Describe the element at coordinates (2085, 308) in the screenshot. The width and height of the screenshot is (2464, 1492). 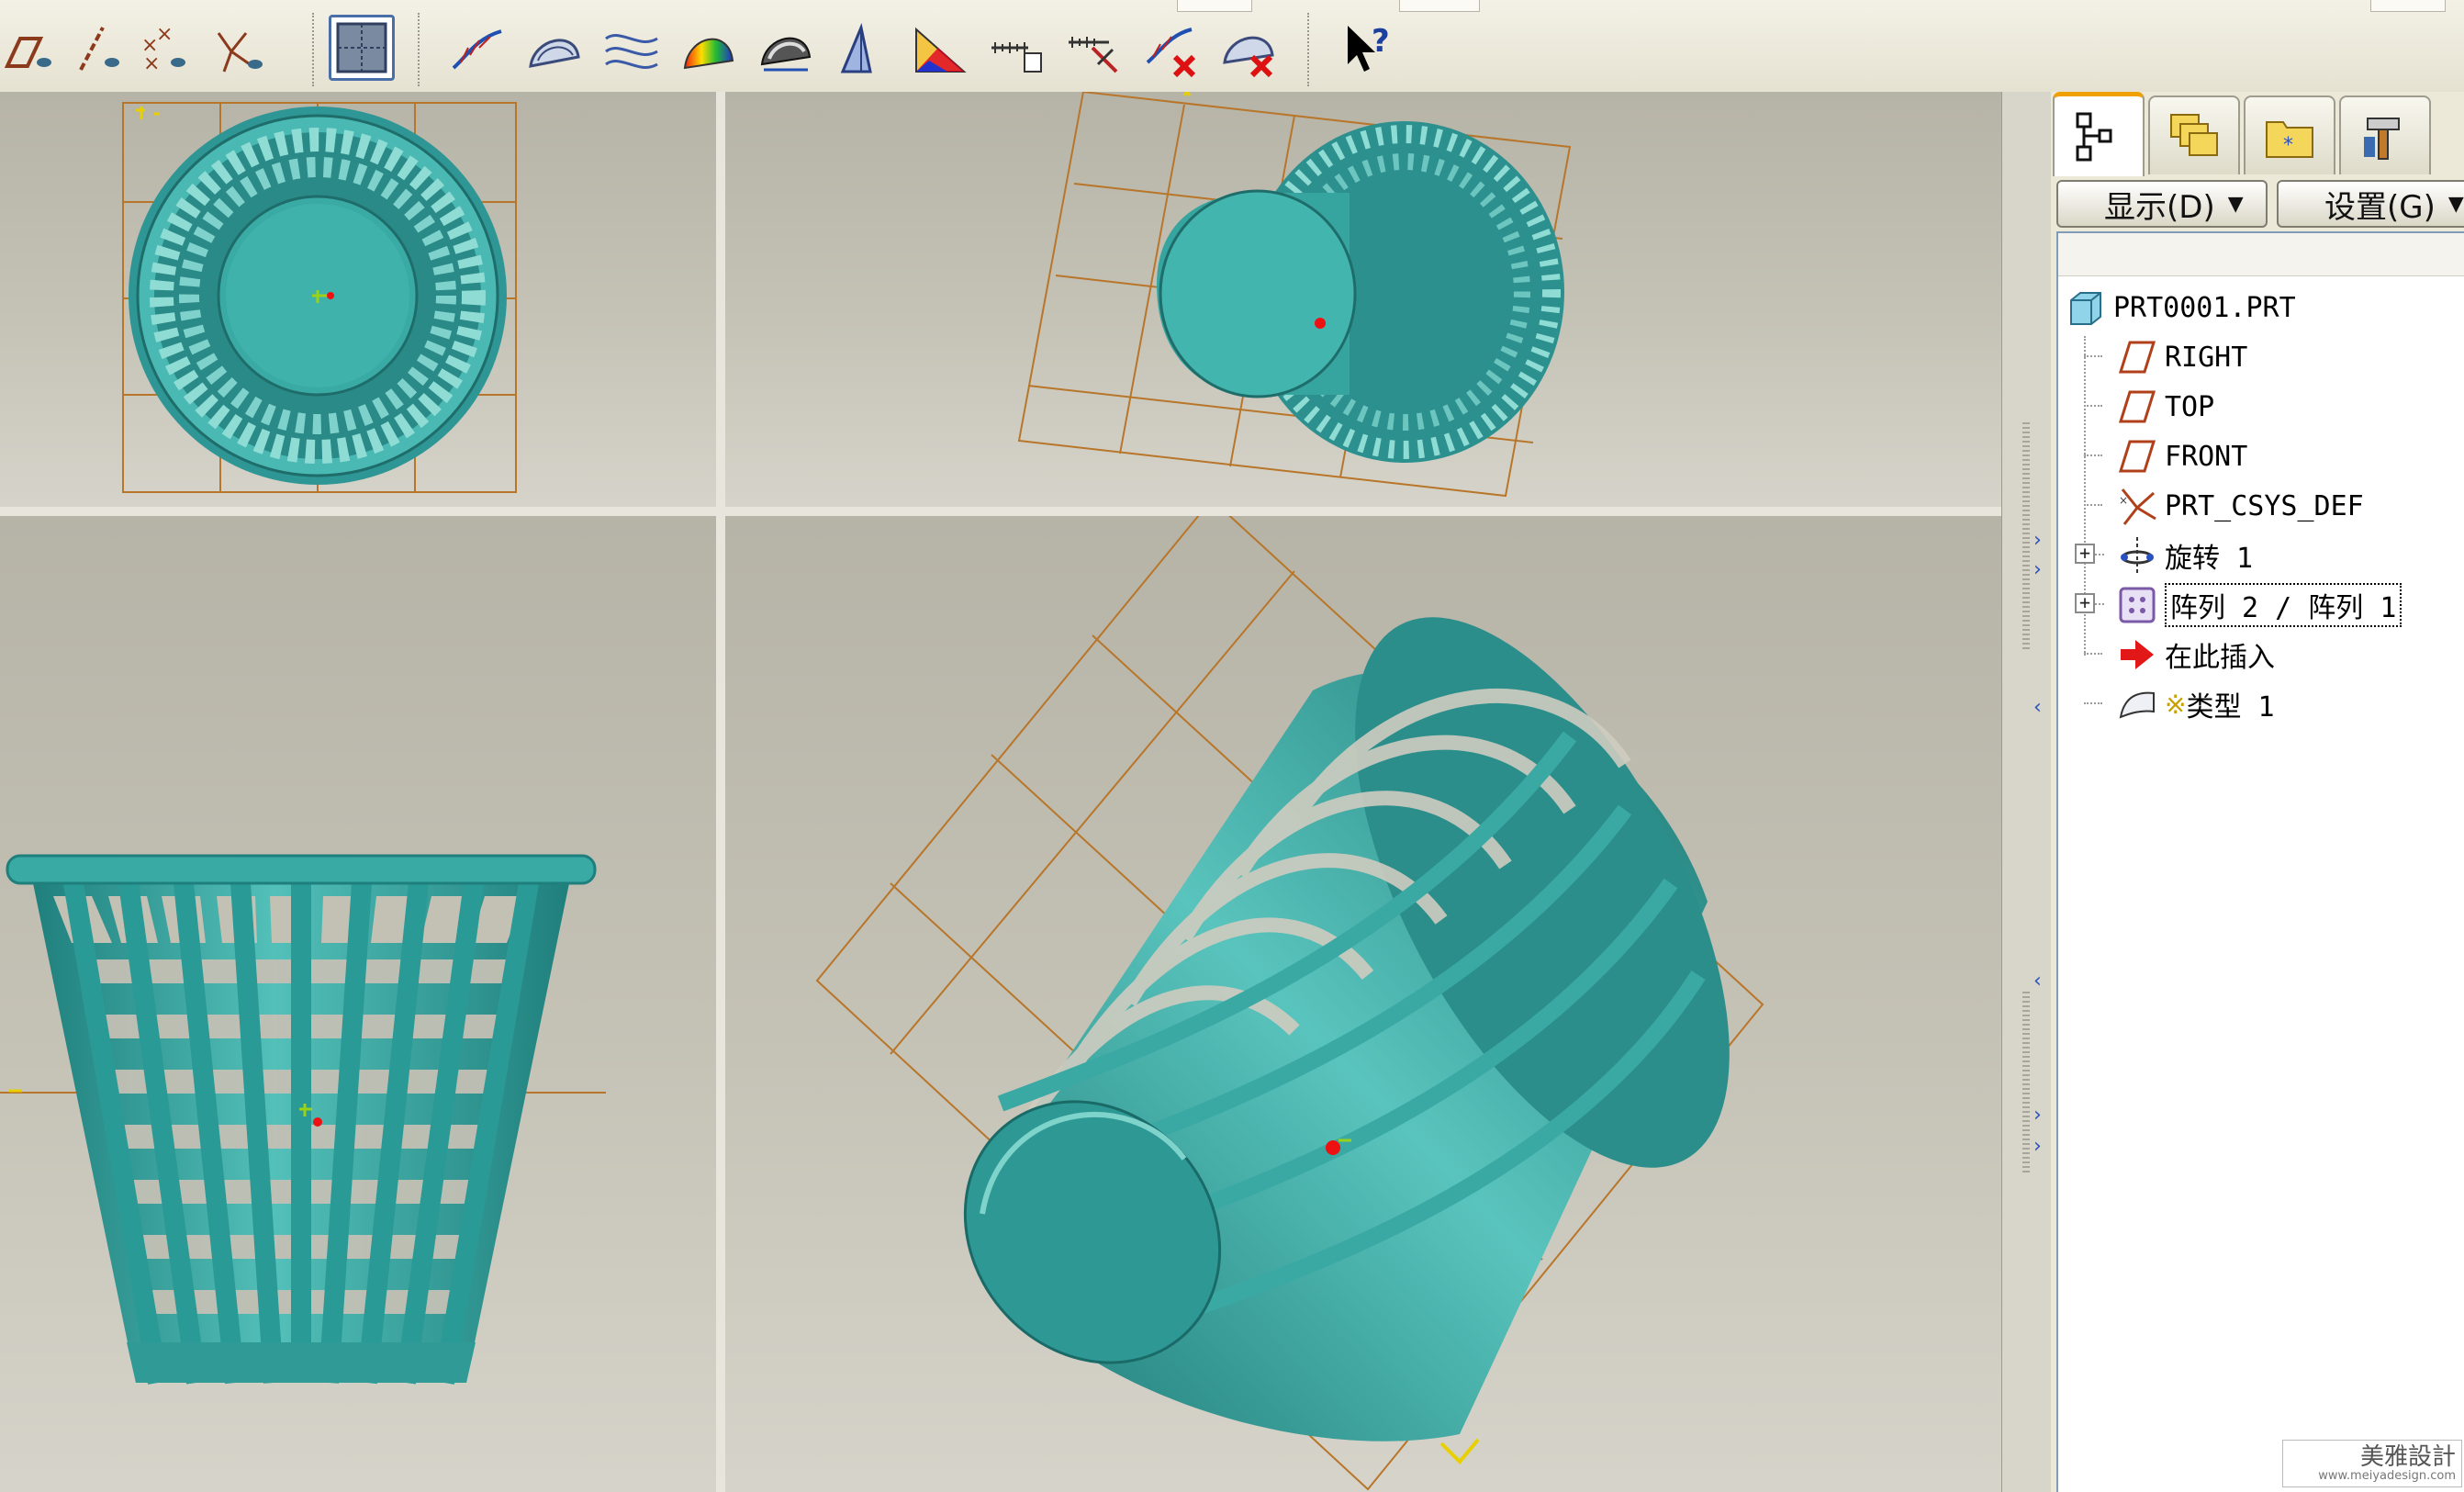
I see `part-icon` at that location.